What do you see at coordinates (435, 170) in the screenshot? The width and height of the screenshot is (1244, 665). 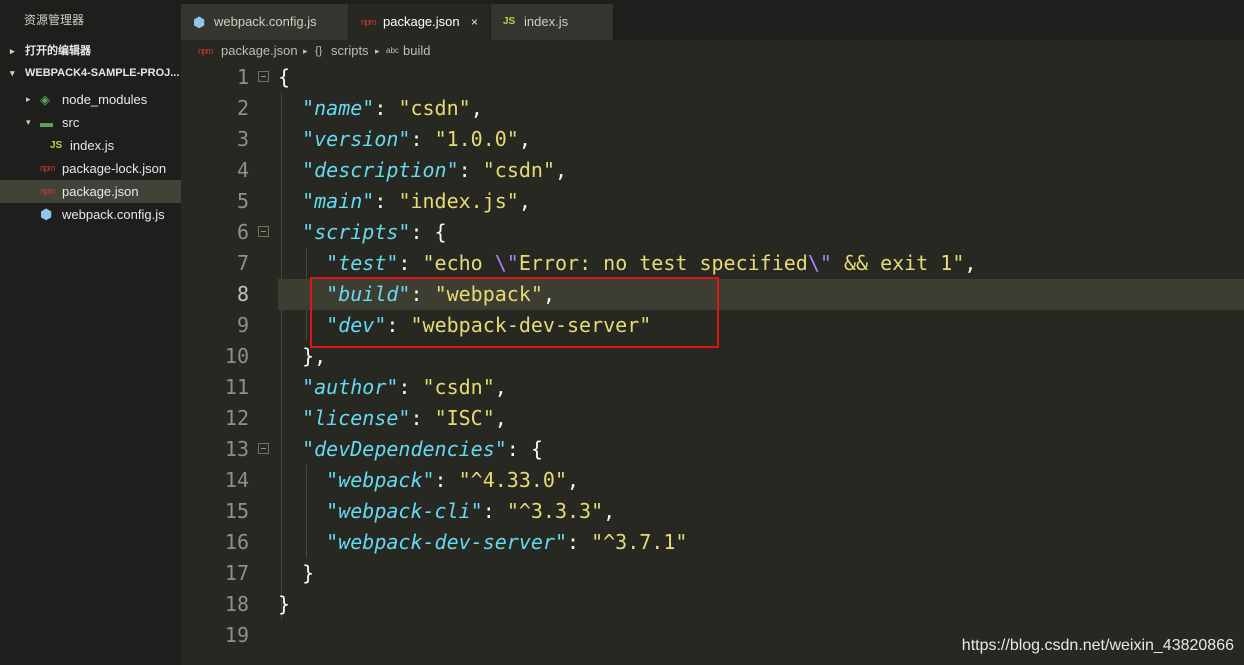 I see `code-text: "description": "csdn",` at bounding box center [435, 170].